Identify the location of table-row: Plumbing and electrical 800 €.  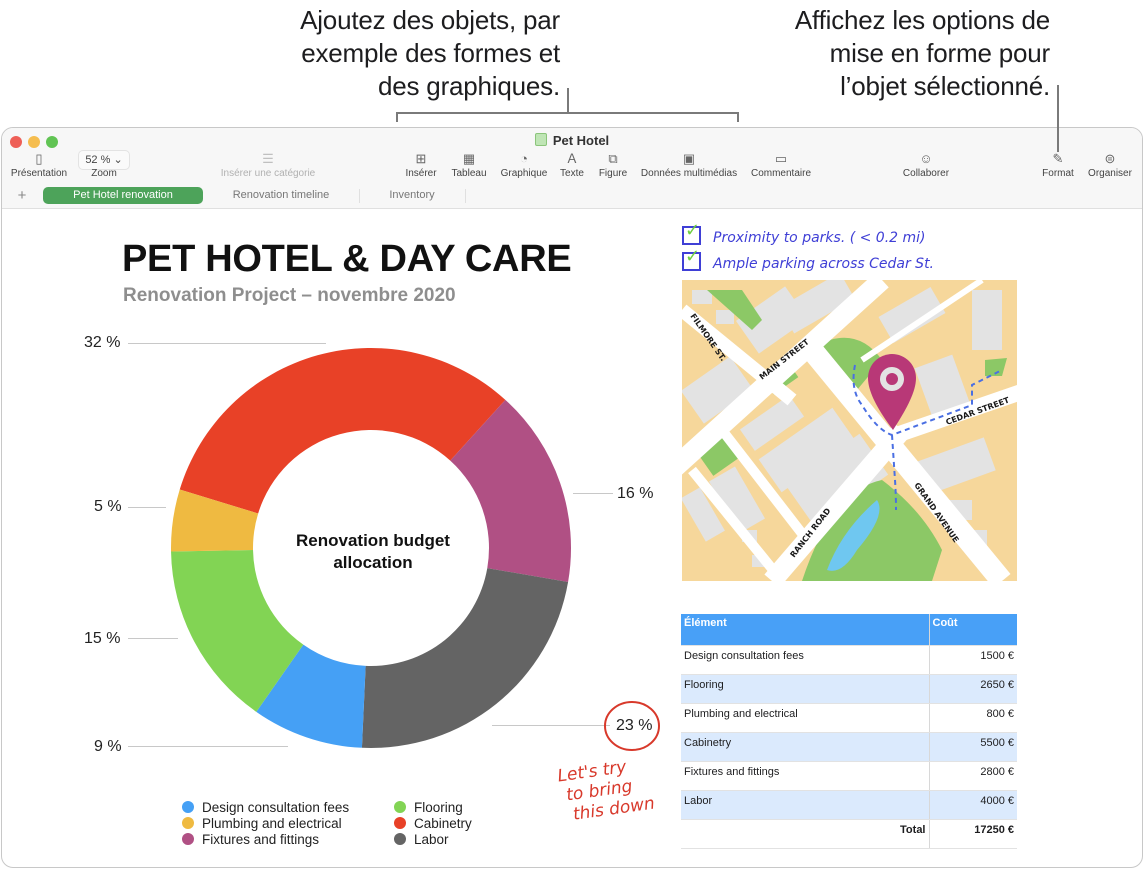
(849, 718).